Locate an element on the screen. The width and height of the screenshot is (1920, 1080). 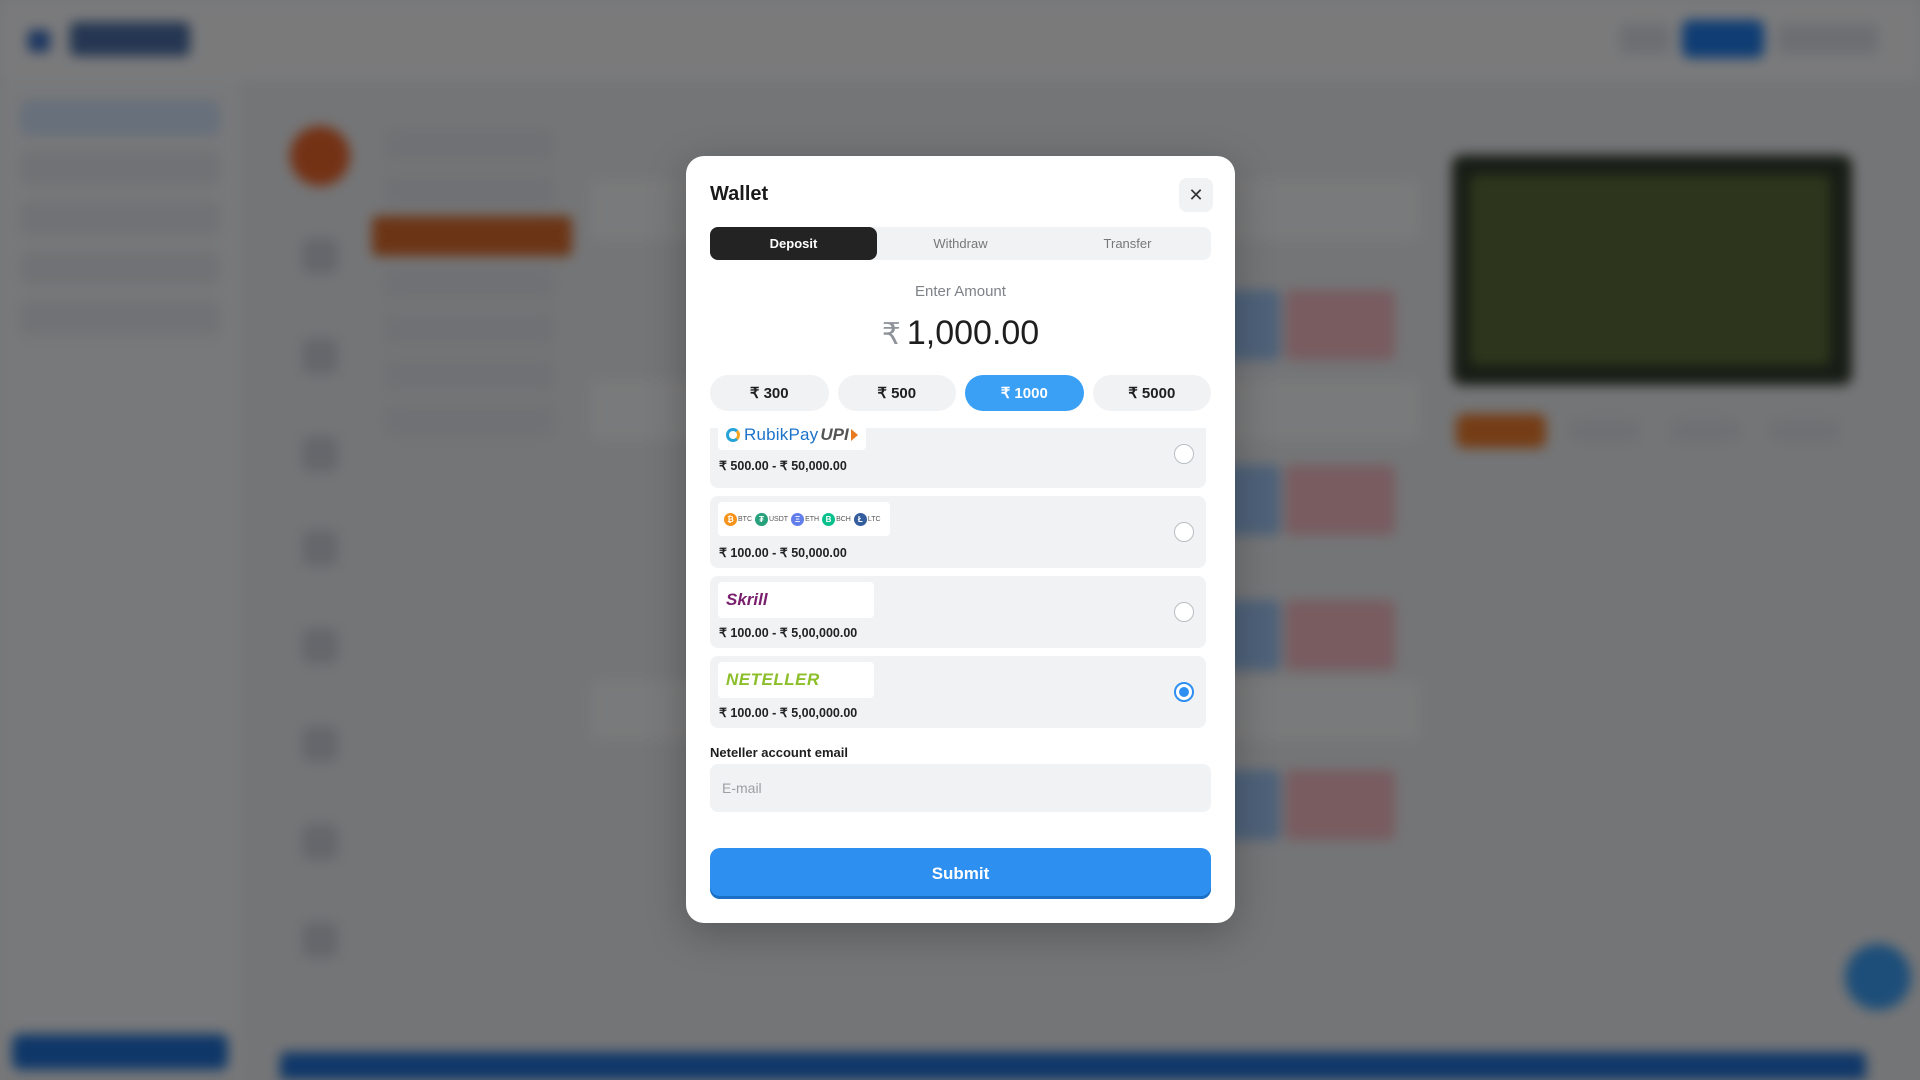
submit-button: Submit is located at coordinates (960, 873).